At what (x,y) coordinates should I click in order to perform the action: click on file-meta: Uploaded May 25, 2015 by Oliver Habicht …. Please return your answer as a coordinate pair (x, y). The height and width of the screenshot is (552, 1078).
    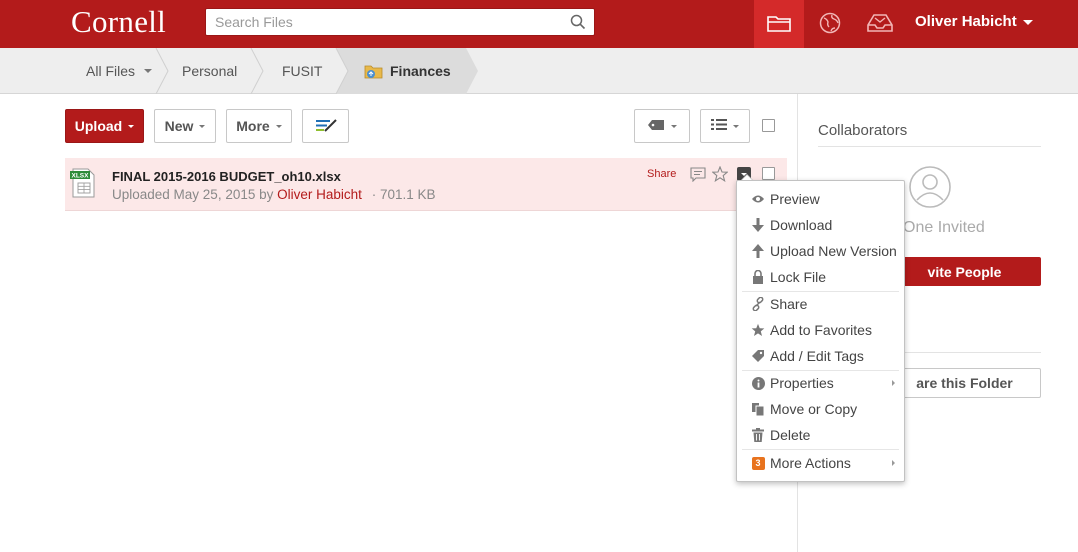
    Looking at the image, I should click on (274, 194).